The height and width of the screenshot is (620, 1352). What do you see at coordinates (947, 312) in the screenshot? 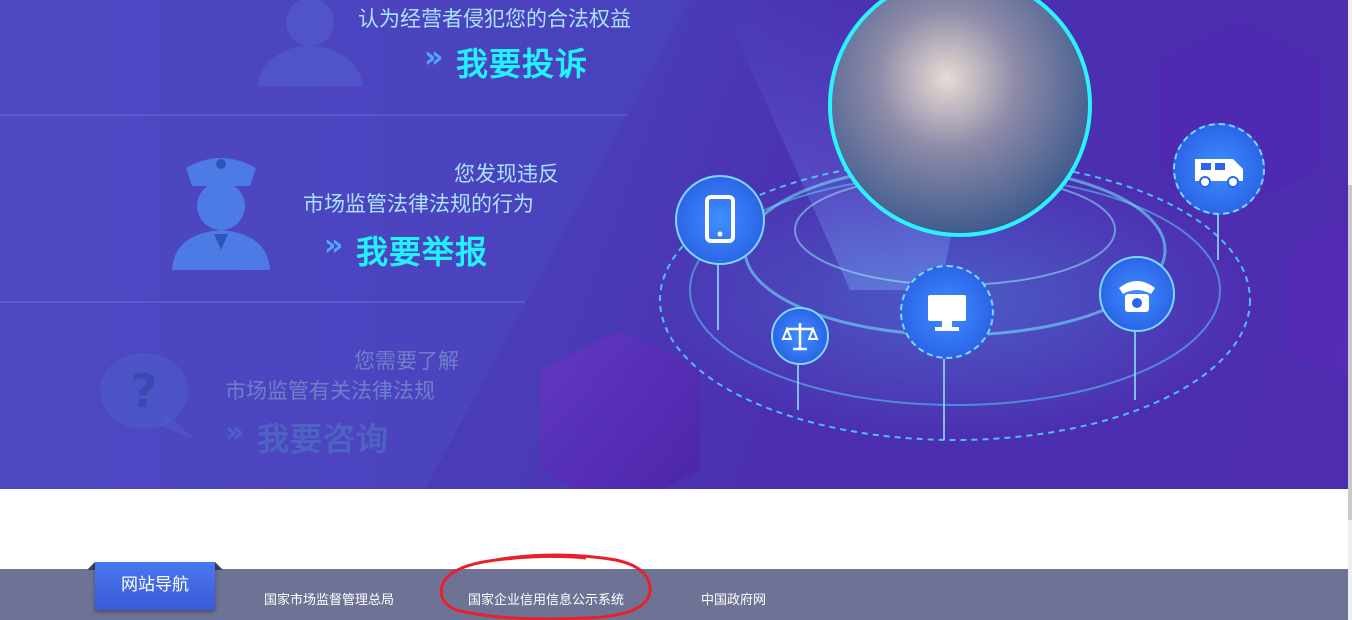
I see `monitor-icon` at bounding box center [947, 312].